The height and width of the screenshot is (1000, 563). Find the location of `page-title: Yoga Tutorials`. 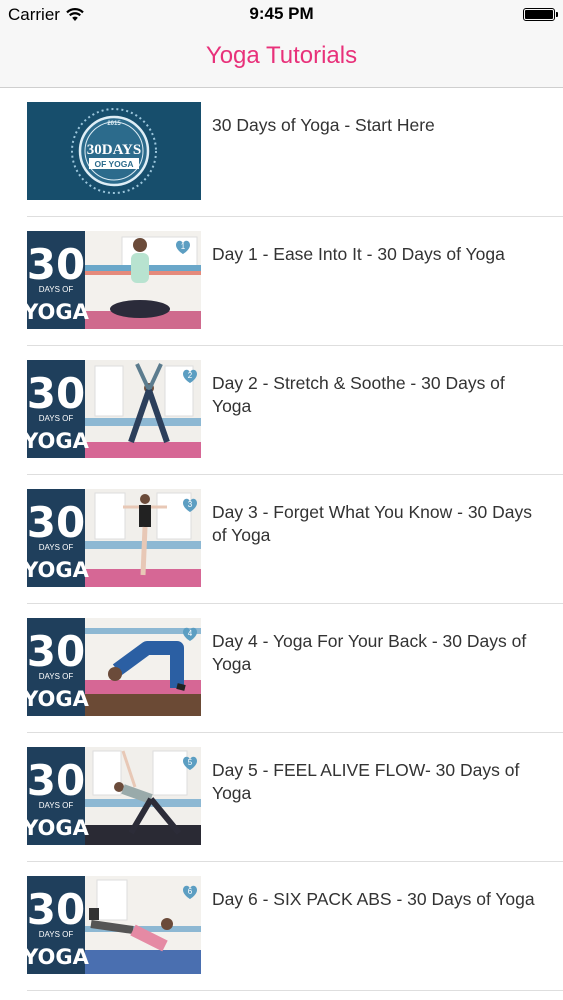

page-title: Yoga Tutorials is located at coordinates (281, 55).